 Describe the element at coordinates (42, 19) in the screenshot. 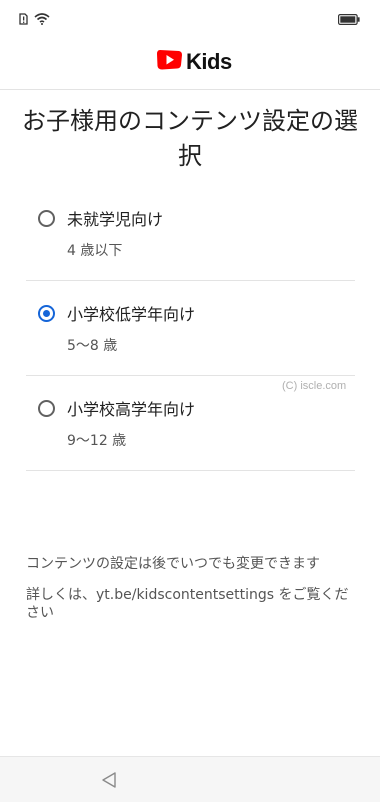

I see `wifi-icon` at that location.